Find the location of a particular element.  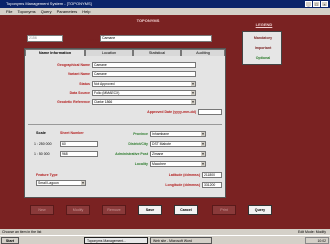

start-button: Start is located at coordinates (10, 240).